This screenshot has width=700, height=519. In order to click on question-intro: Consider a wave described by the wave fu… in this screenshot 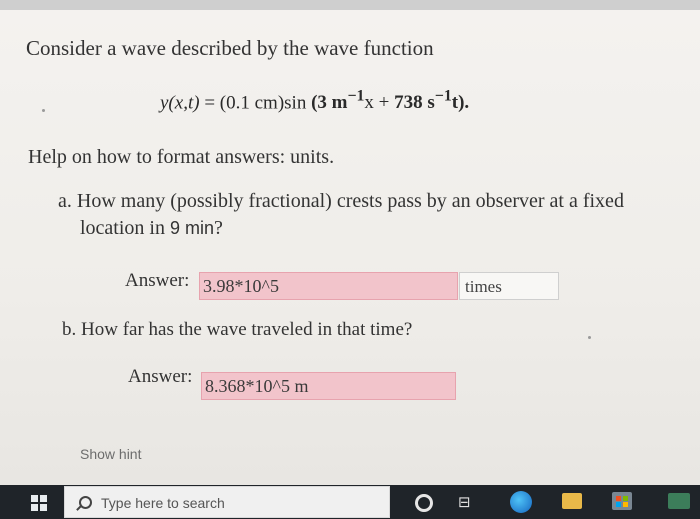, I will do `click(230, 48)`.